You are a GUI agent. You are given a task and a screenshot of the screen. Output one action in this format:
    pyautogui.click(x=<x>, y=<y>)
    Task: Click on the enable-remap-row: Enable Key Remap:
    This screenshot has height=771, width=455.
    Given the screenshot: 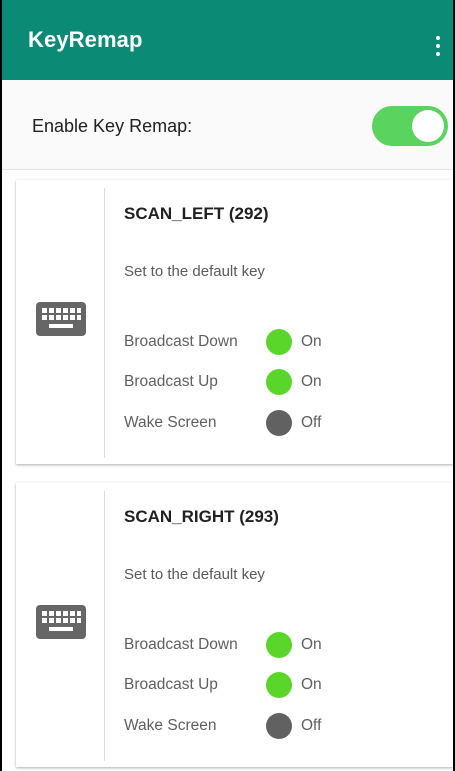 What is the action you would take?
    pyautogui.click(x=227, y=125)
    